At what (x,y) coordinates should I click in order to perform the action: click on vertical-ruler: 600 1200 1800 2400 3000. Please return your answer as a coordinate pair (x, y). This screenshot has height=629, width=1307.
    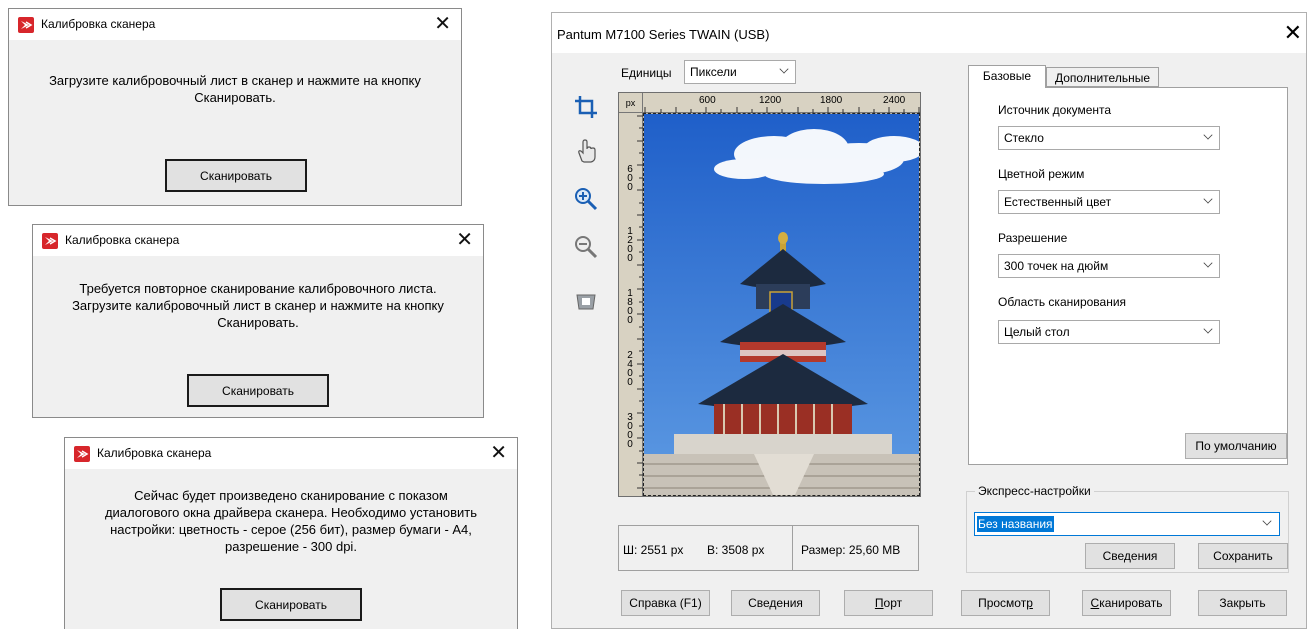
    Looking at the image, I should click on (631, 304).